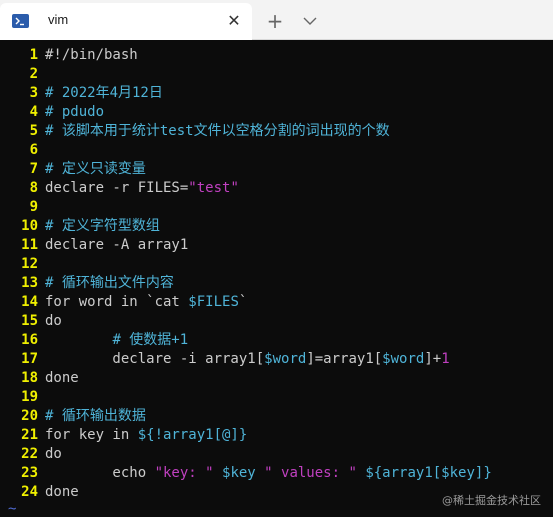  Describe the element at coordinates (29, 435) in the screenshot. I see `line-number: 21` at that location.